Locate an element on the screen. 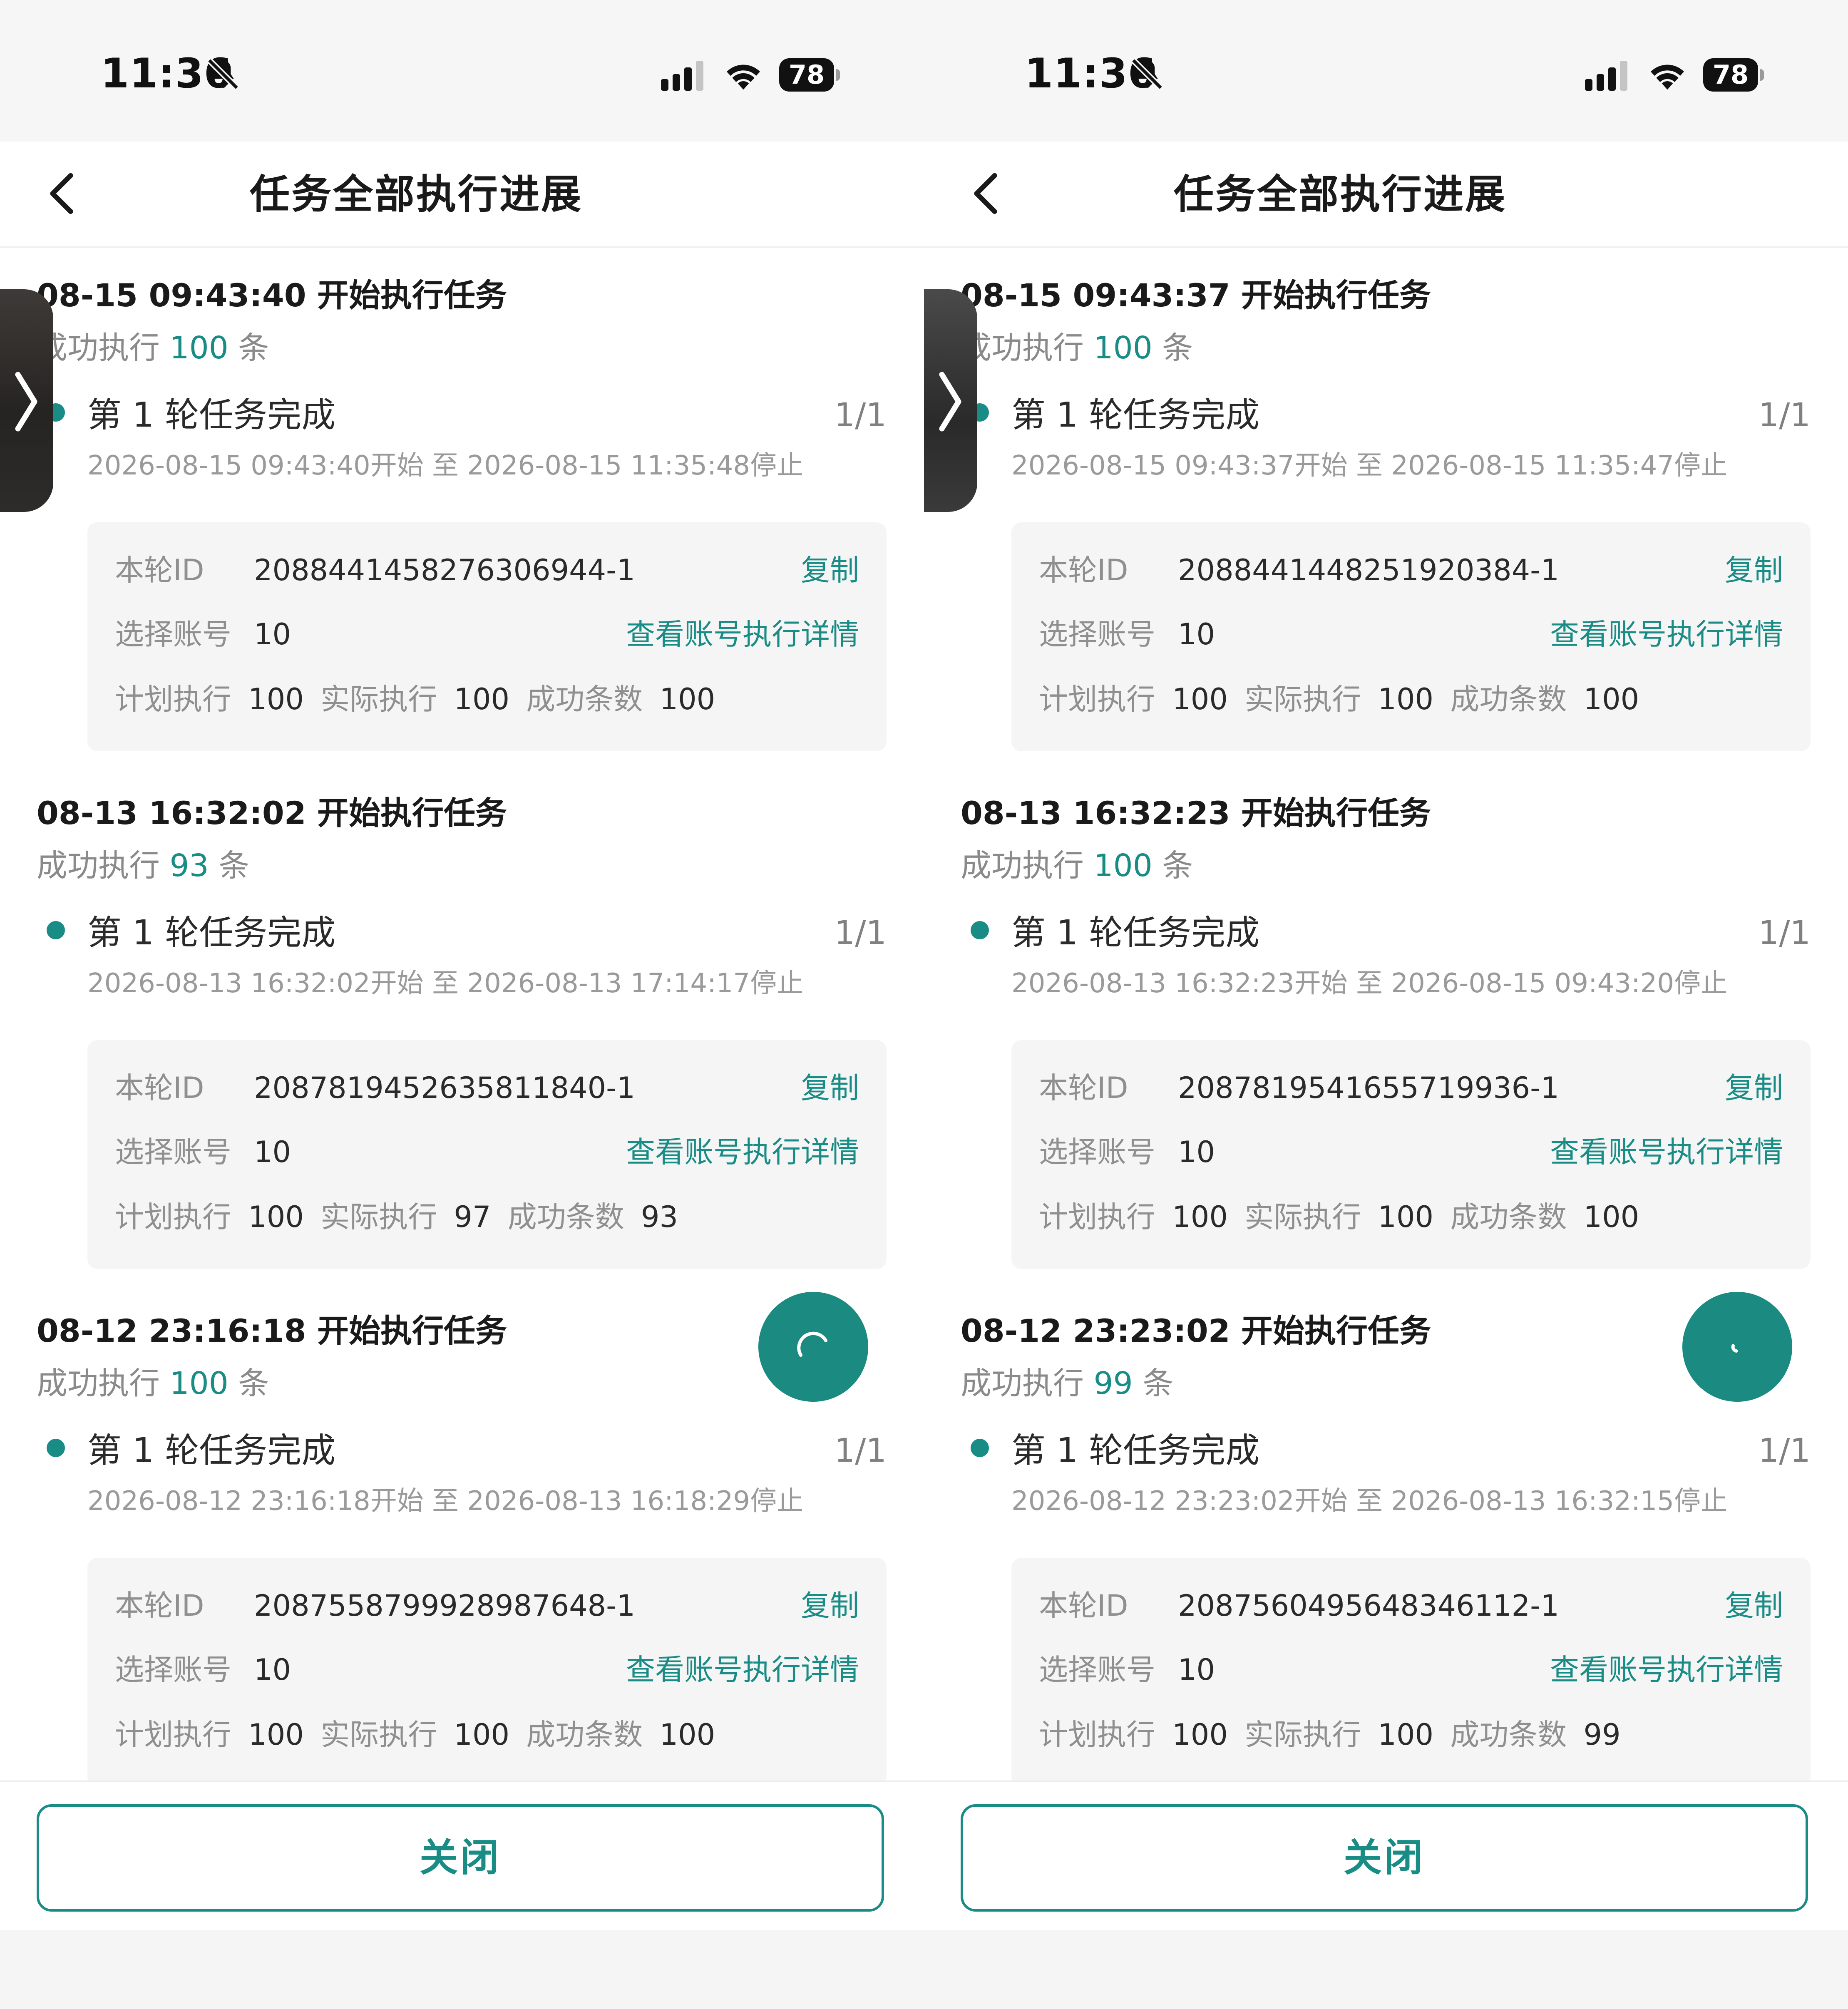 This screenshot has height=2009, width=1848. run-start-title: 08-12 23:23:02 开始执行任务 is located at coordinates (1196, 1330).